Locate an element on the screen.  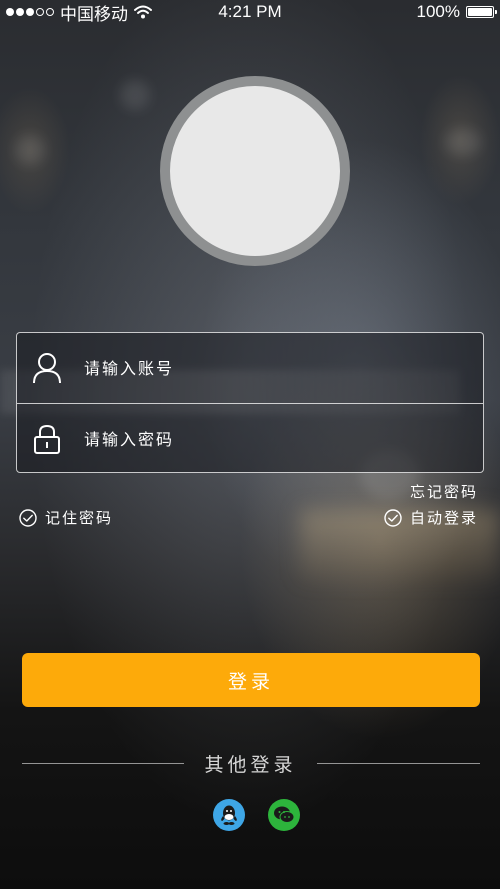
password-input is located at coordinates (275, 439).